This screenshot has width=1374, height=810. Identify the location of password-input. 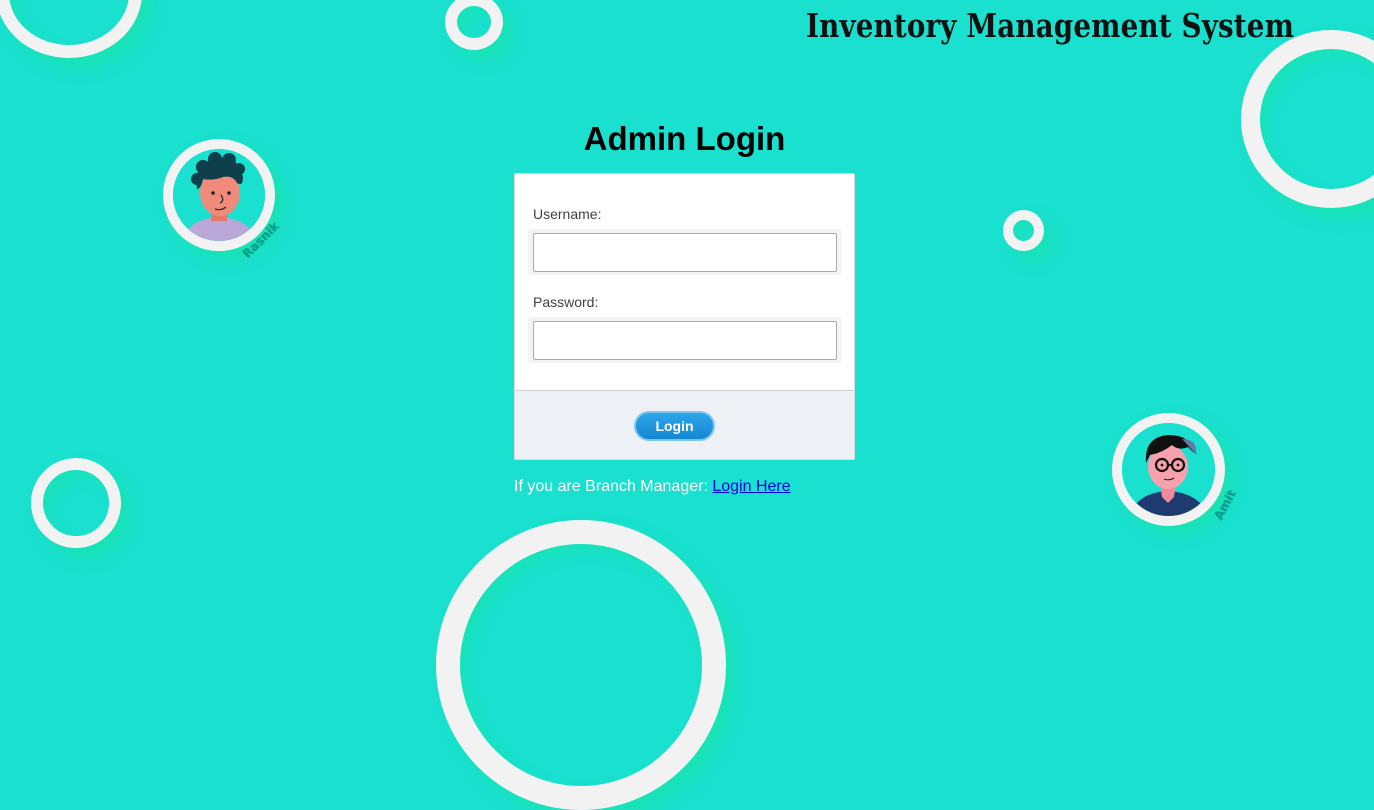
(685, 340).